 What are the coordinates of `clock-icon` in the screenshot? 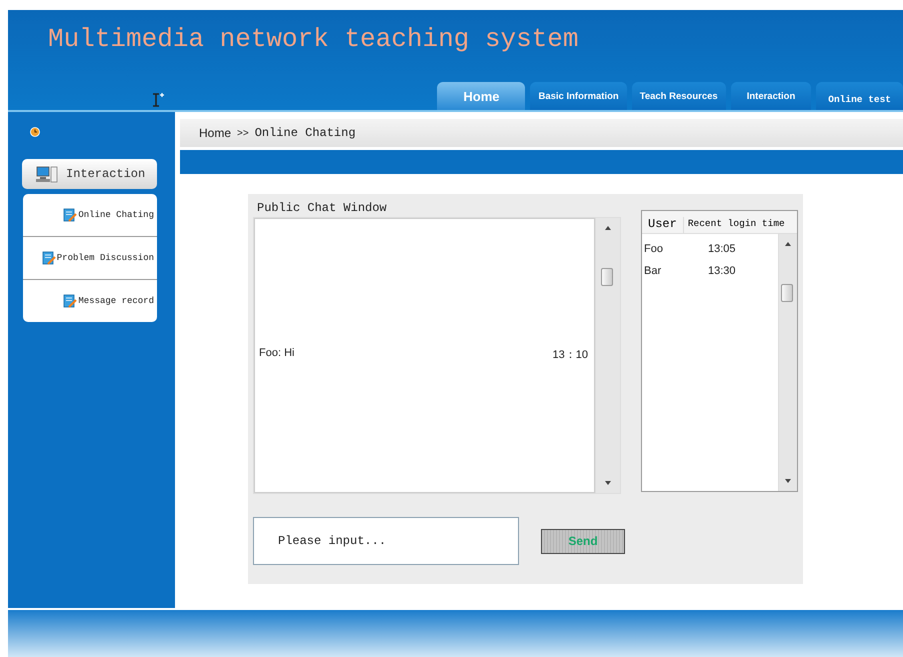 It's located at (35, 132).